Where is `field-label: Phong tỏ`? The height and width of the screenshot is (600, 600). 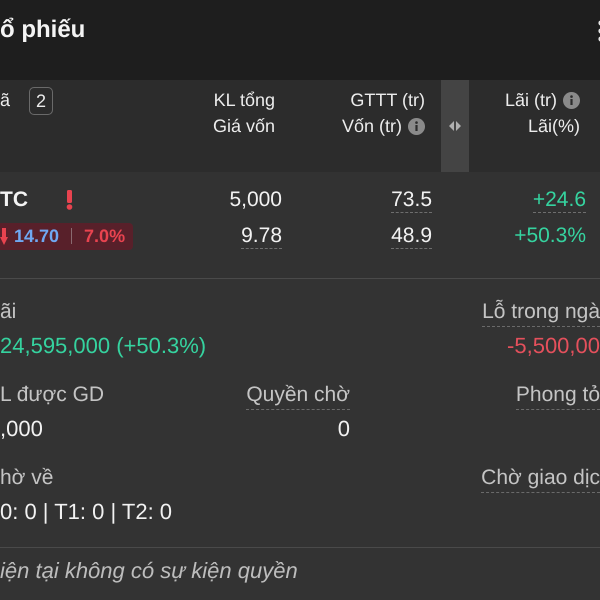 field-label: Phong tỏ is located at coordinates (558, 395).